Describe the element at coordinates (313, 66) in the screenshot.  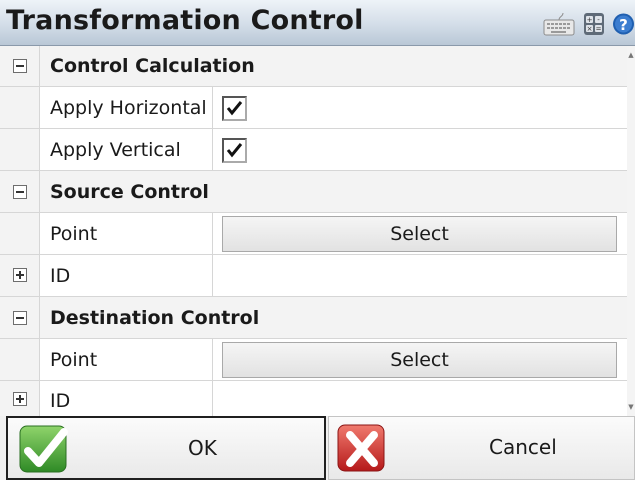
I see `section-control-calculation: Control Calculation` at that location.